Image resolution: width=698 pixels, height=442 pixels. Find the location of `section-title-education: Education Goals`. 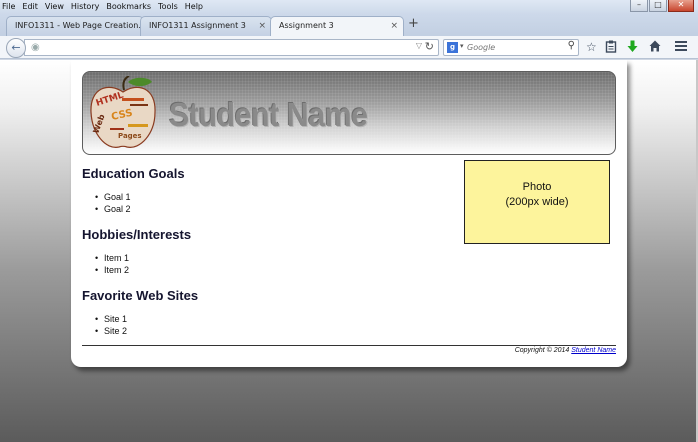

section-title-education: Education Goals is located at coordinates (133, 173).